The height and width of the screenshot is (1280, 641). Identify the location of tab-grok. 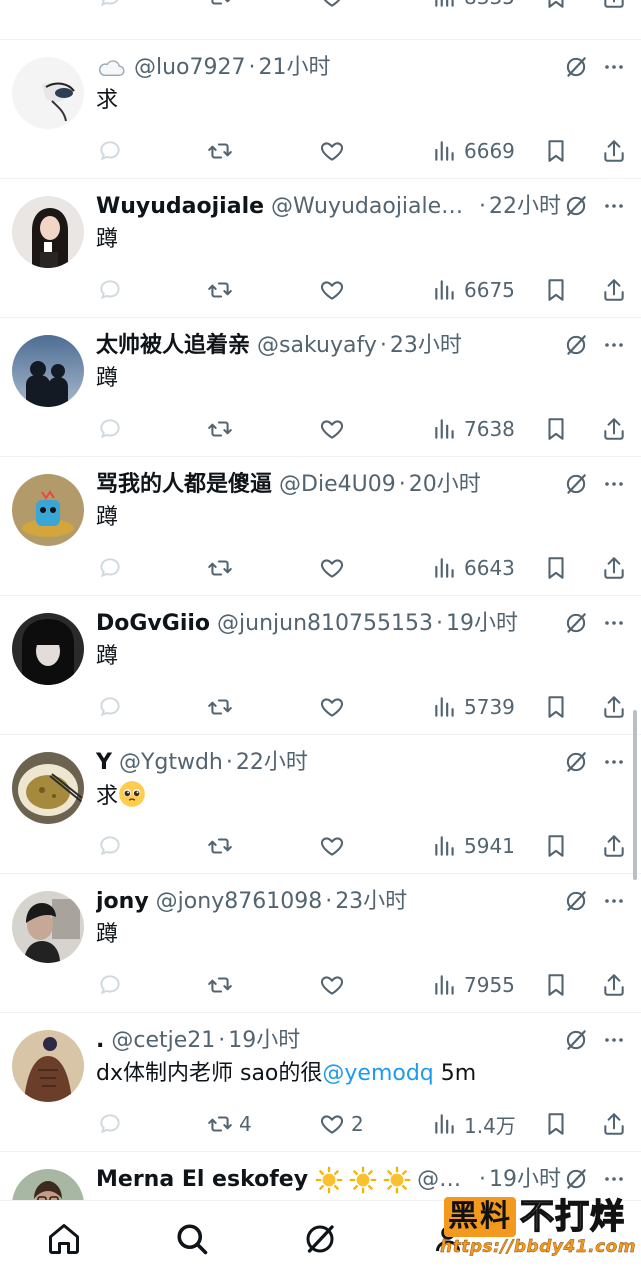
(320, 1239).